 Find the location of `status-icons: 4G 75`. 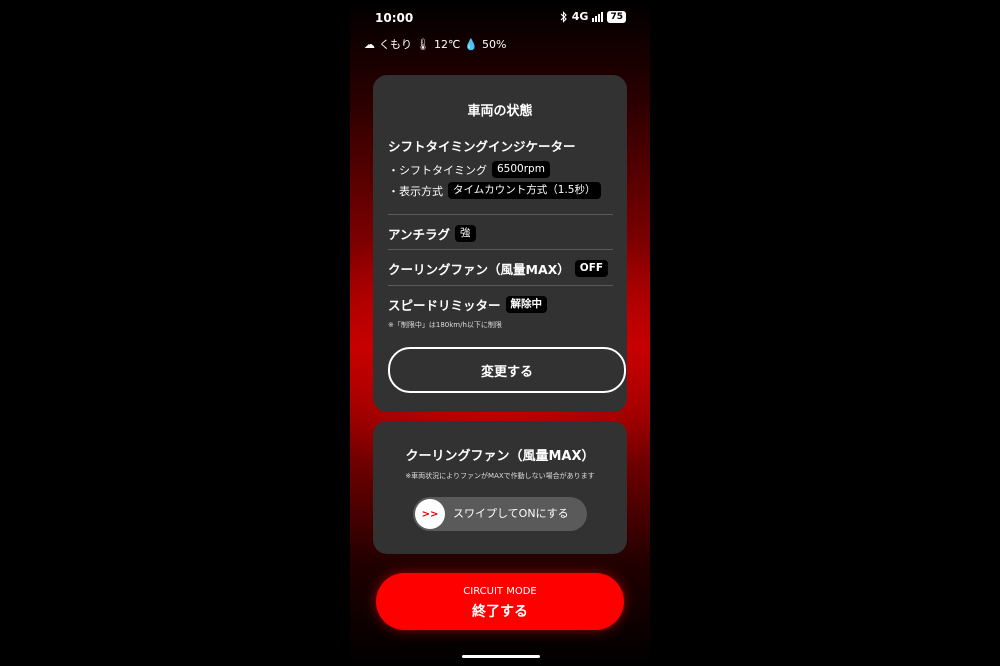

status-icons: 4G 75 is located at coordinates (593, 16).